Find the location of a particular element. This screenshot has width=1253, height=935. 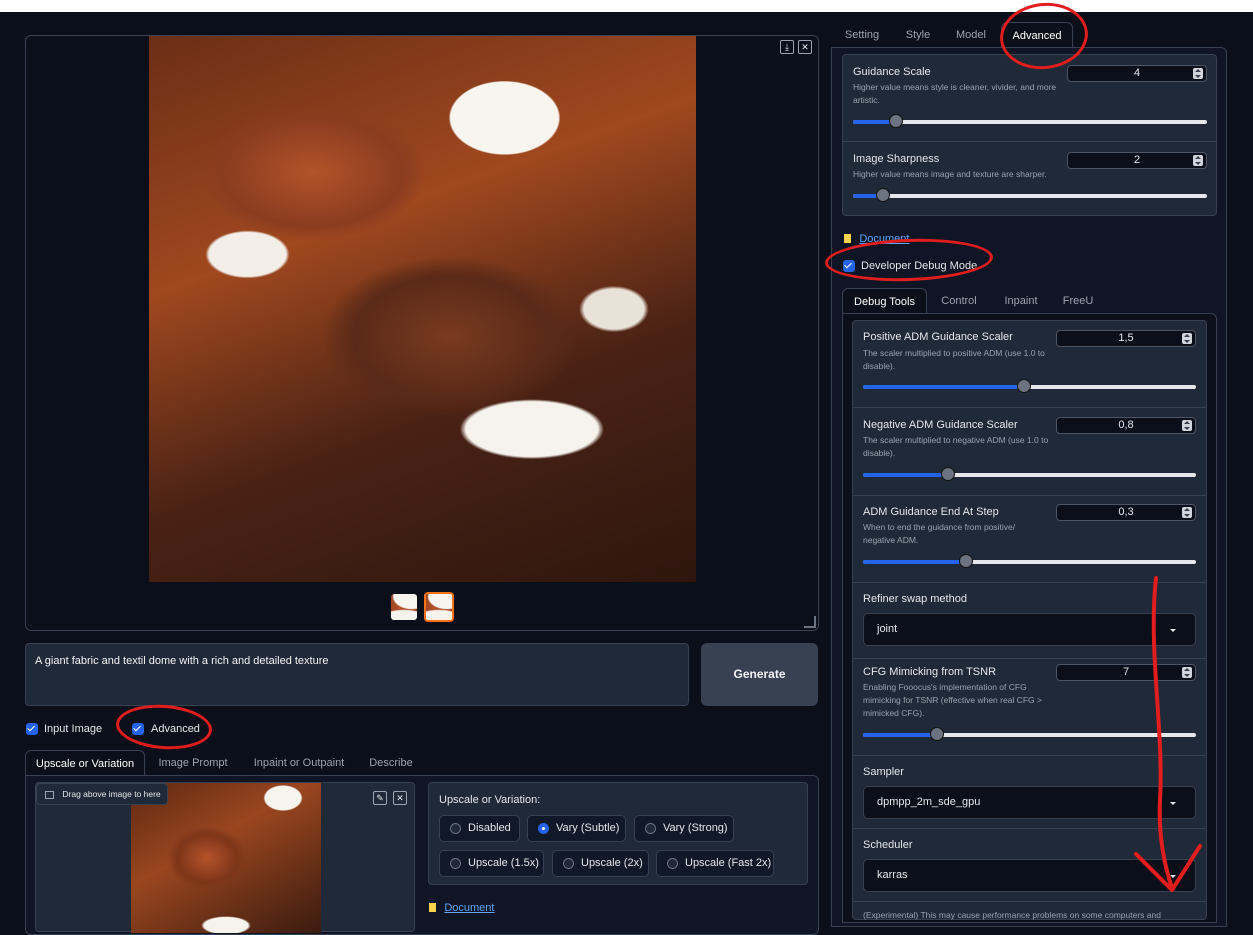

tab-debug-tools: Debug Tools is located at coordinates (884, 301).